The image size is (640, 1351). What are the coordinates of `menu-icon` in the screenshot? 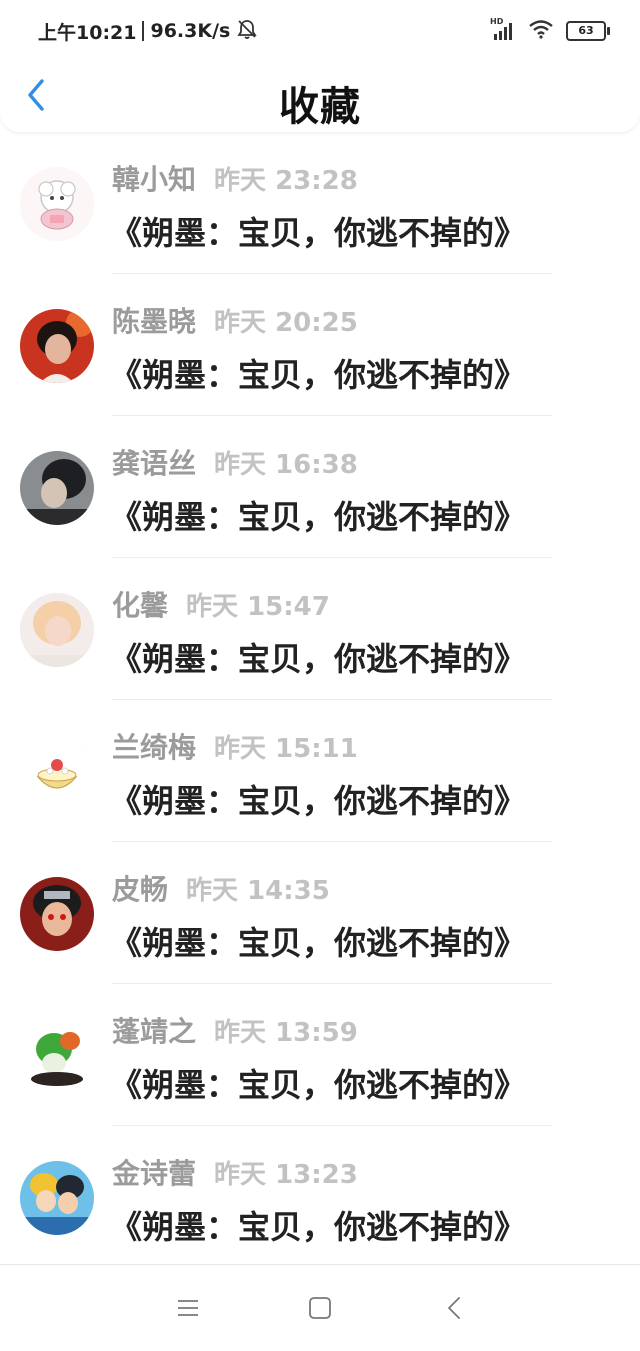 It's located at (188, 1310).